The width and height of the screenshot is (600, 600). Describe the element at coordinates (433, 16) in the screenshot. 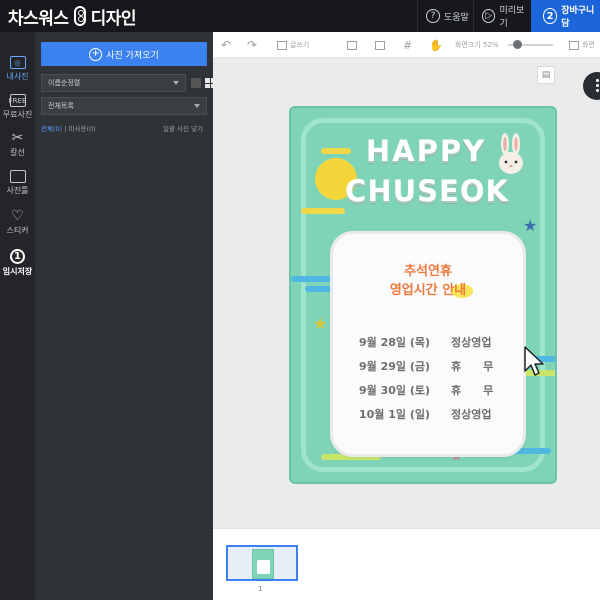

I see `question-icon: ?` at that location.